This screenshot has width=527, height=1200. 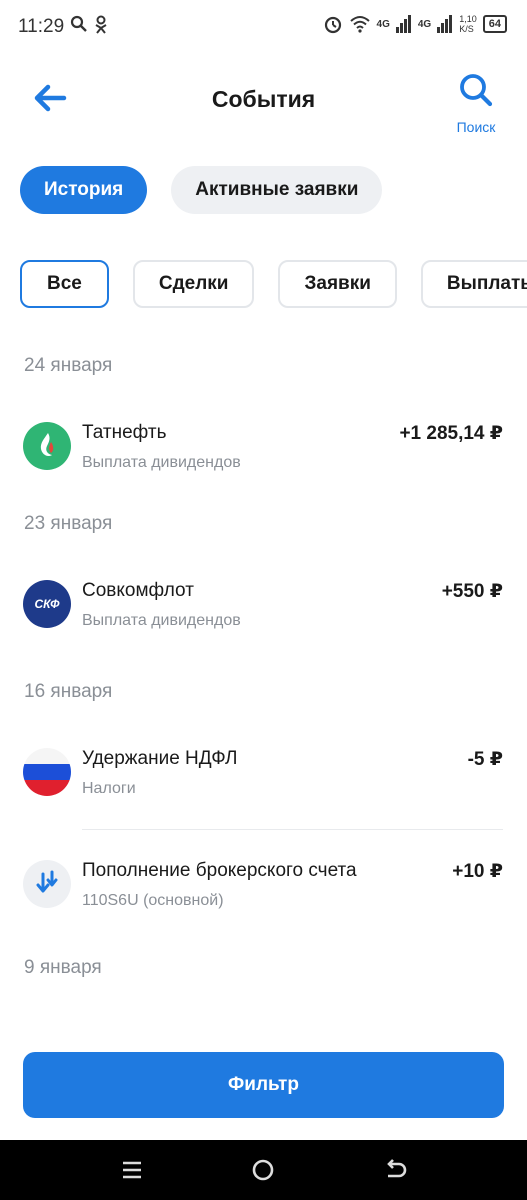 I want to click on list-item: Татнефть Выплата дивидендов +1 285,14 ₽, so click(x=263, y=445).